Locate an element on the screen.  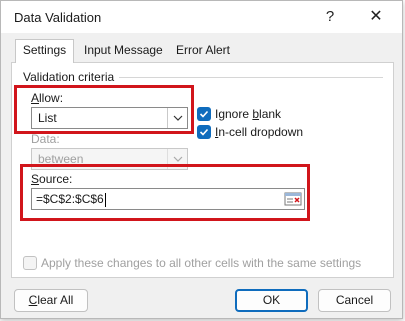
in-cell-dropdown-label: In-cell dropdown is located at coordinates (259, 132).